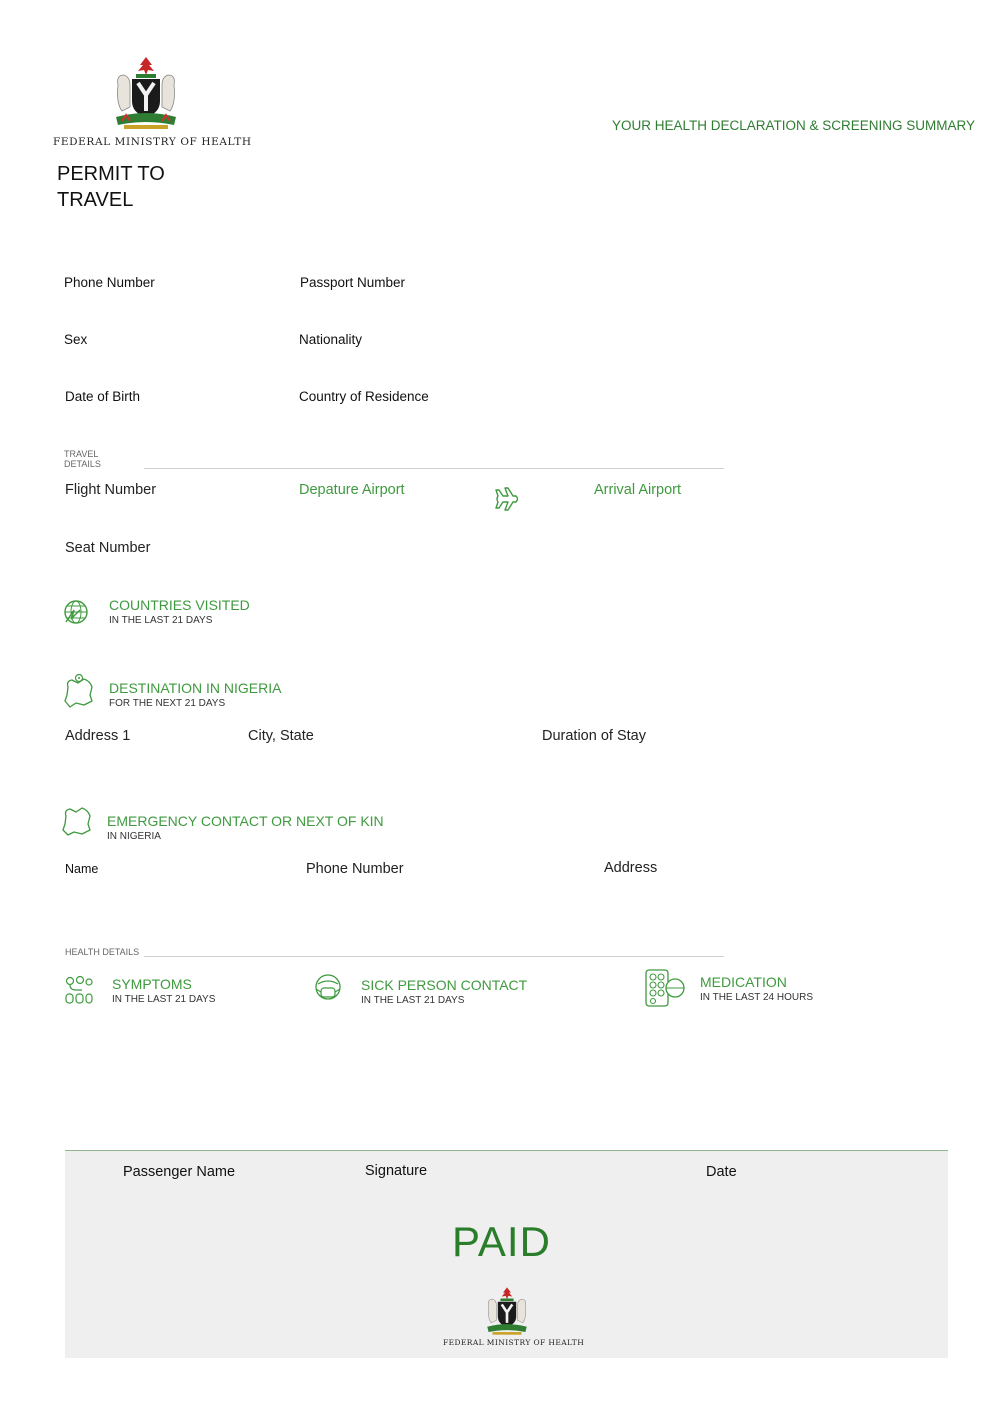 The image size is (1000, 1415). What do you see at coordinates (631, 868) in the screenshot?
I see `emergency-address-label: Address` at bounding box center [631, 868].